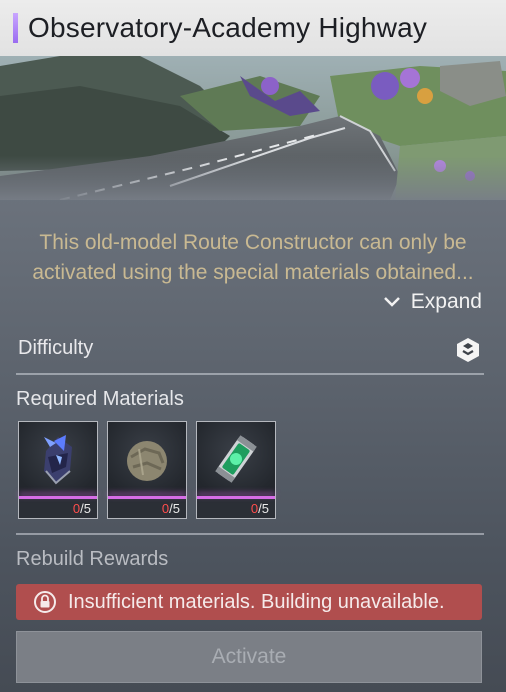  Describe the element at coordinates (100, 399) in the screenshot. I see `required-materials-label: Required Materials` at that location.